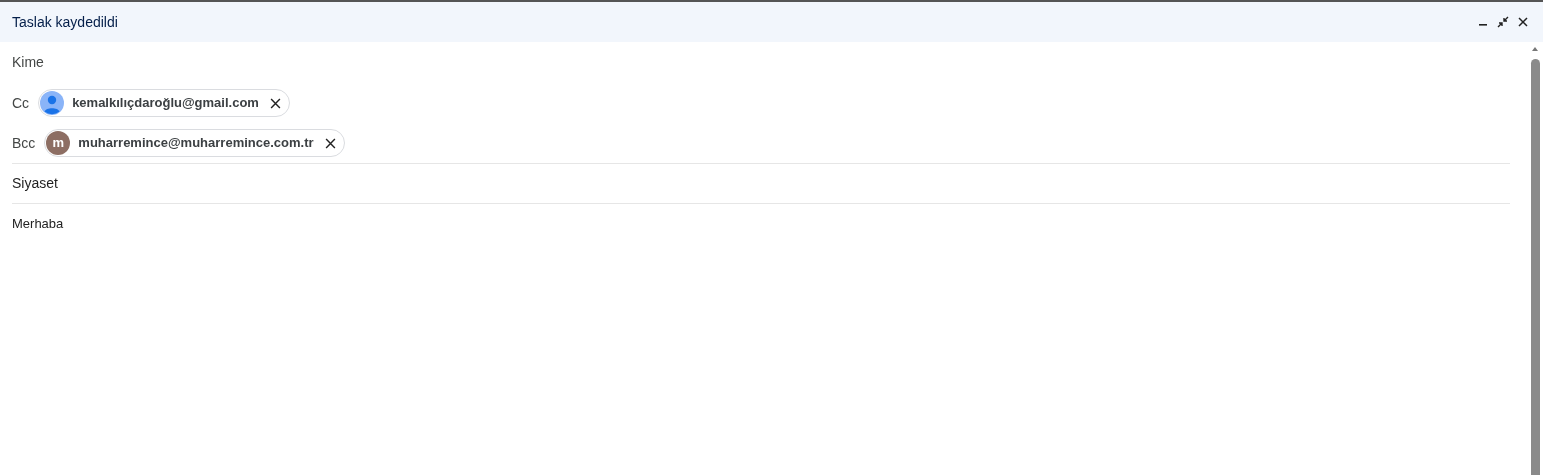  I want to click on window-title: Taslak kaydedildi, so click(65, 22).